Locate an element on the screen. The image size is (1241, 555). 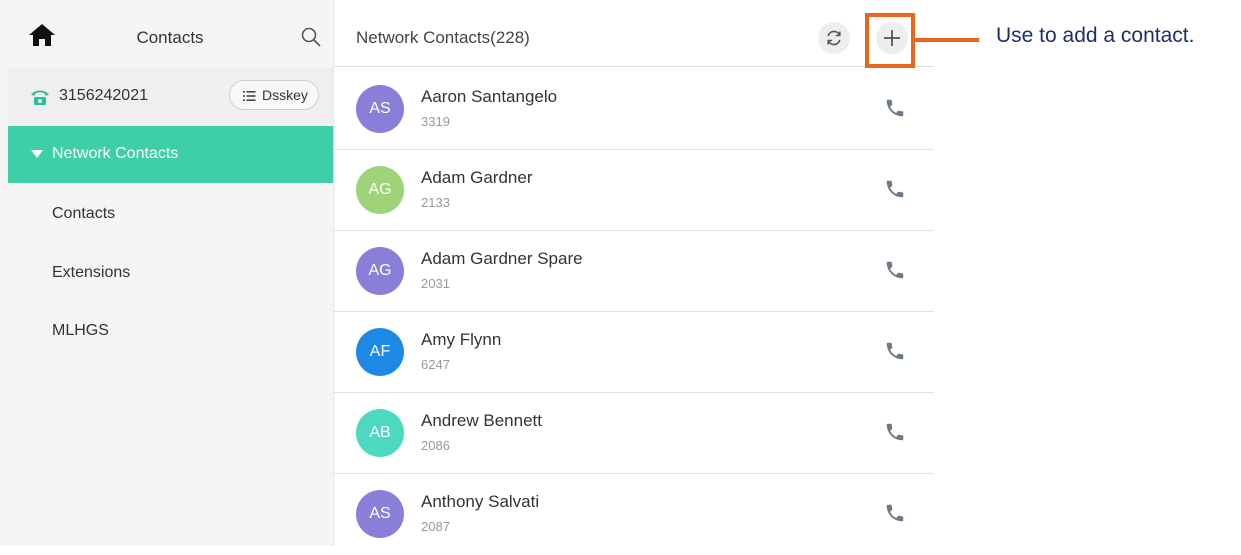
contact-extension: 2031 is located at coordinates (435, 283).